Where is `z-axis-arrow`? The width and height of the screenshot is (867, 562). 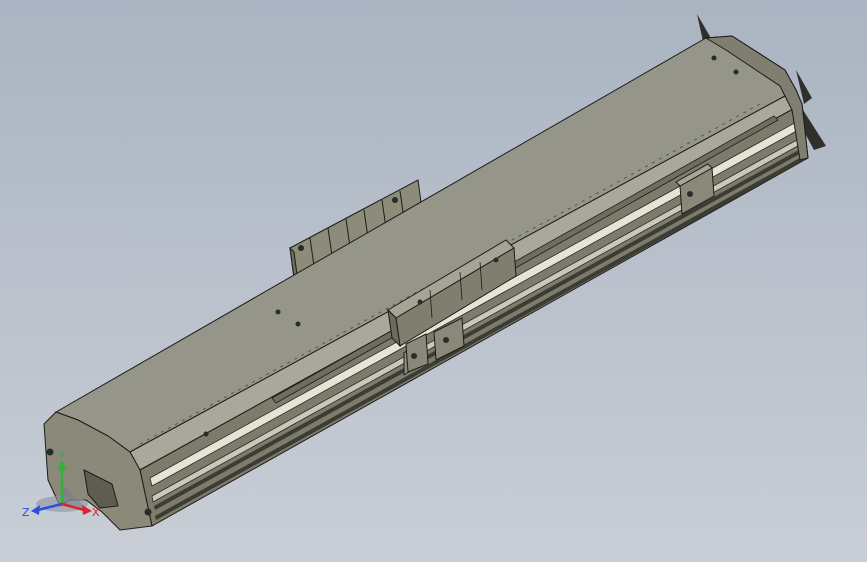 z-axis-arrow is located at coordinates (35, 510).